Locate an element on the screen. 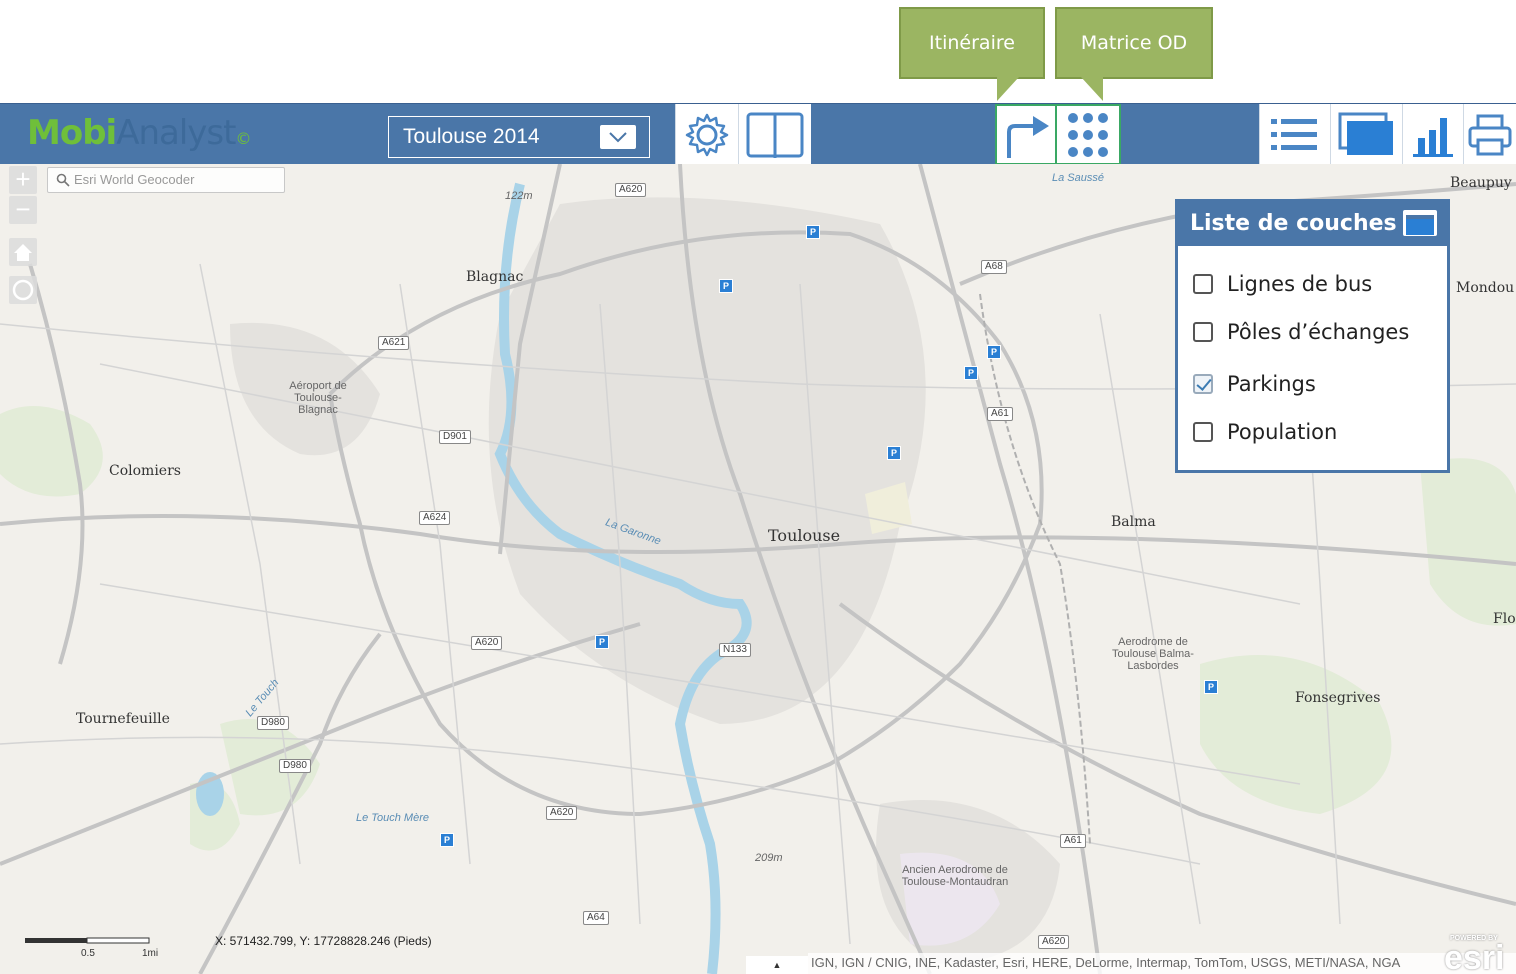  bar-chart-icon is located at coordinates (1433, 137).